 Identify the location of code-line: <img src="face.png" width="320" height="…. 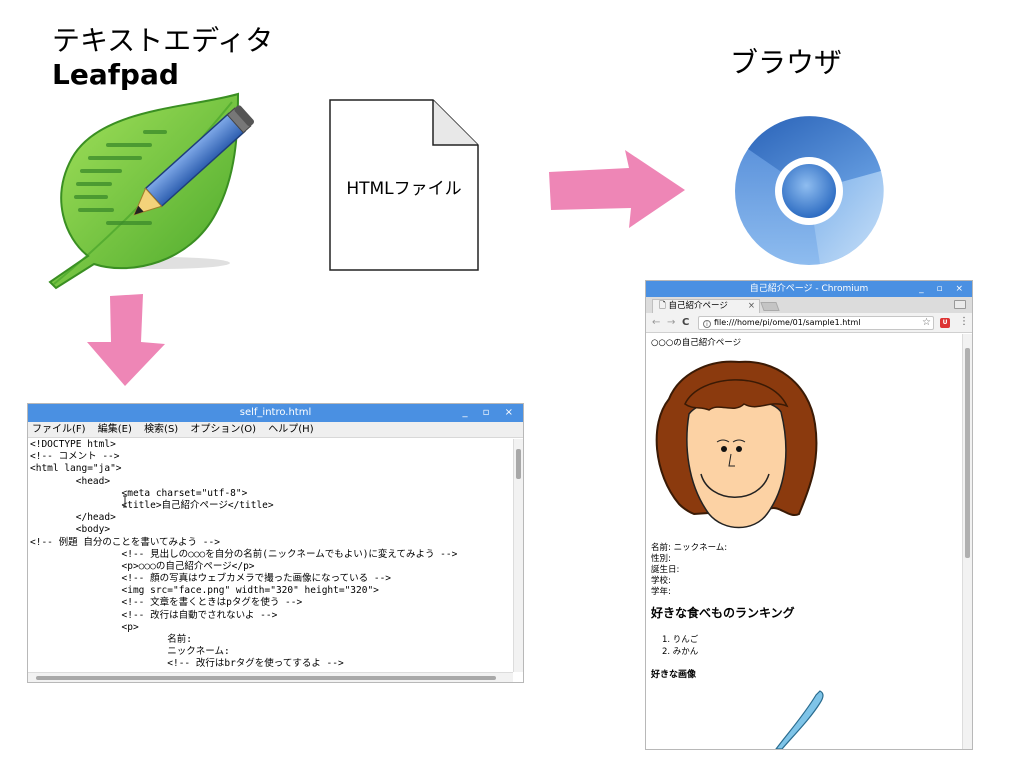
(204, 591).